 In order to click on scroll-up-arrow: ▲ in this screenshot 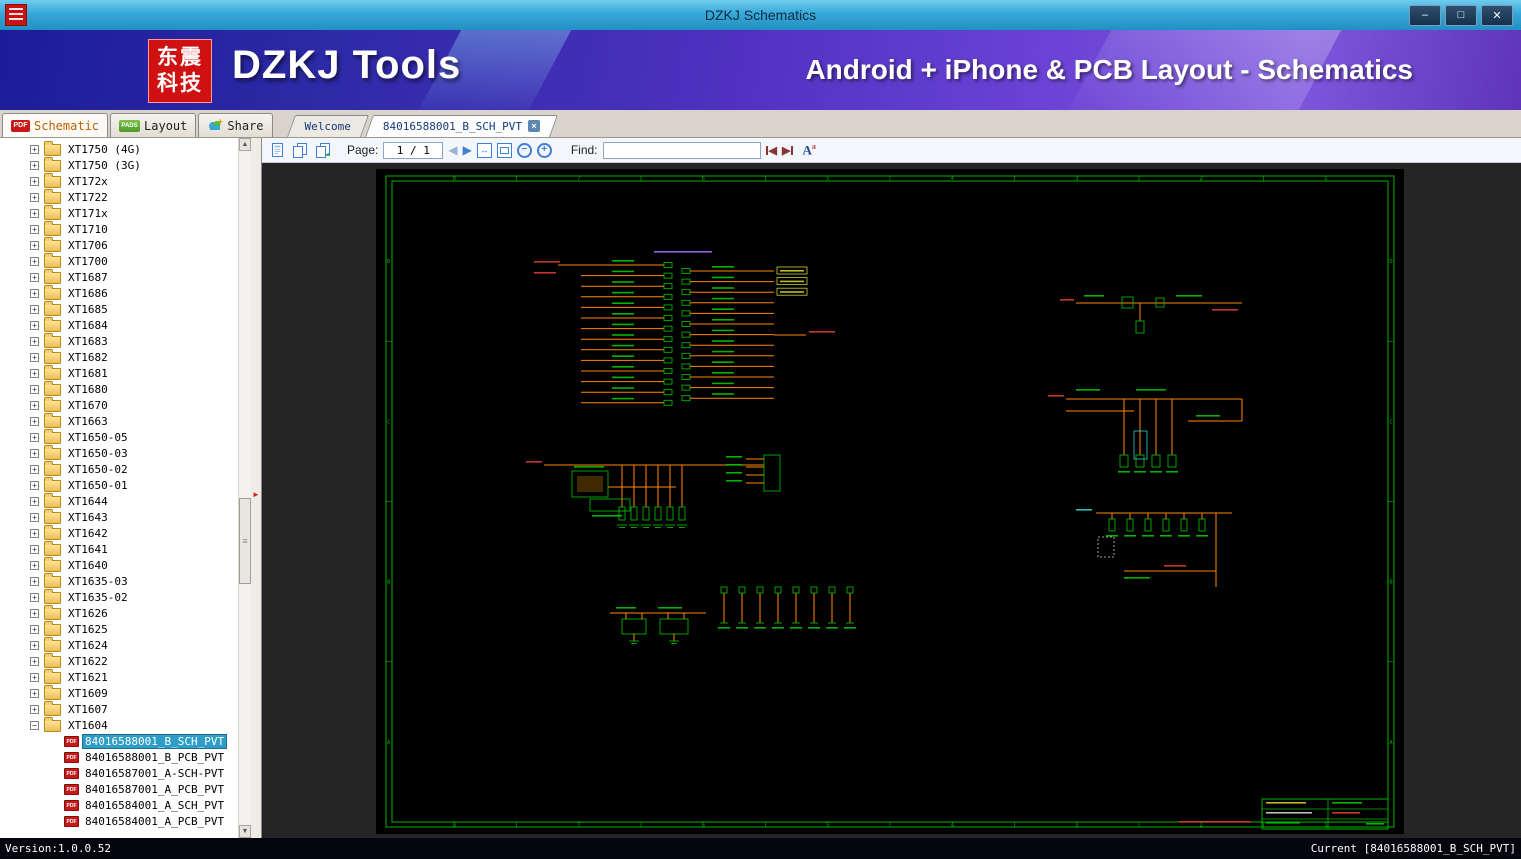, I will do `click(245, 144)`.